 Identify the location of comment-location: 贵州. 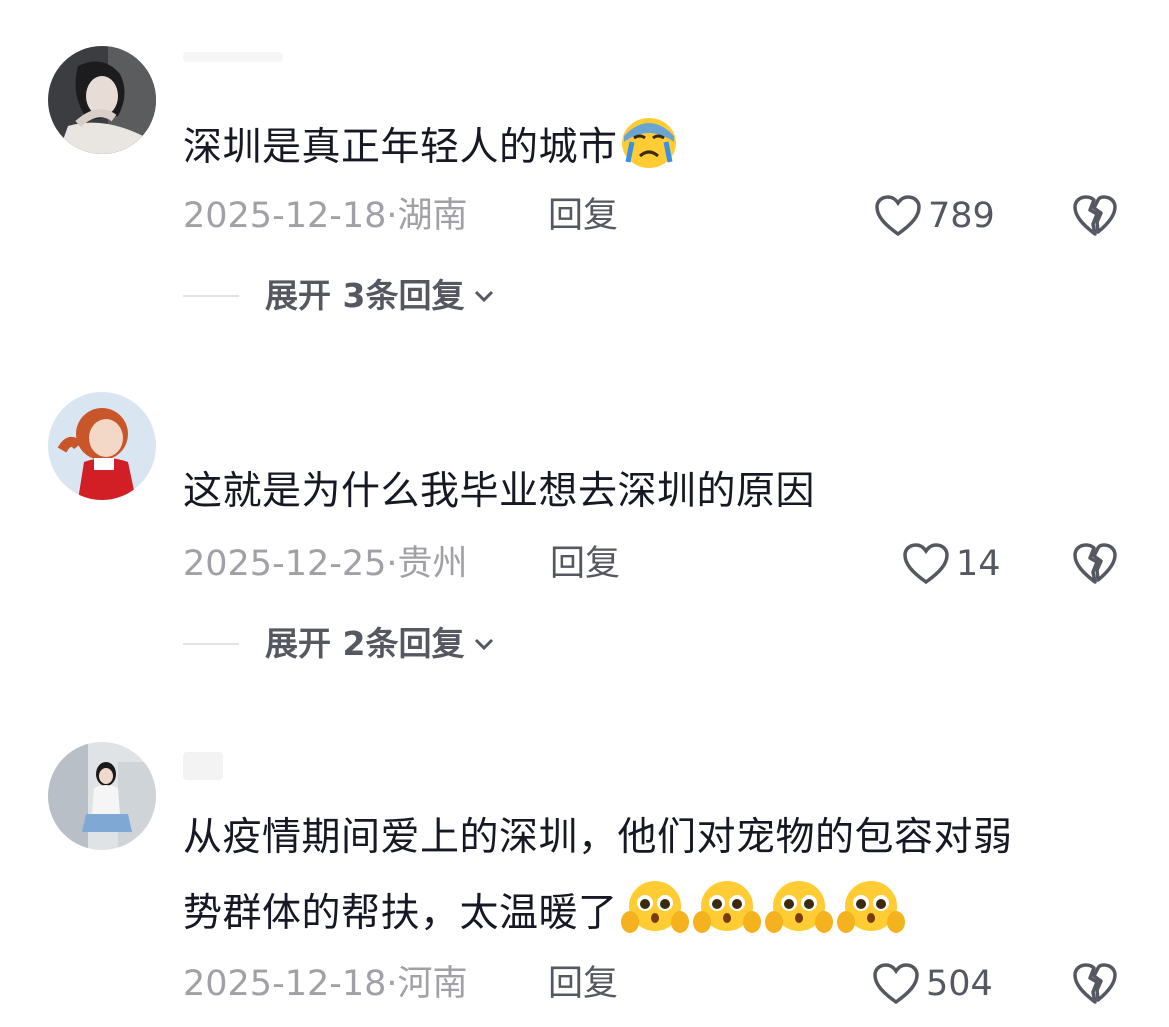
(432, 564).